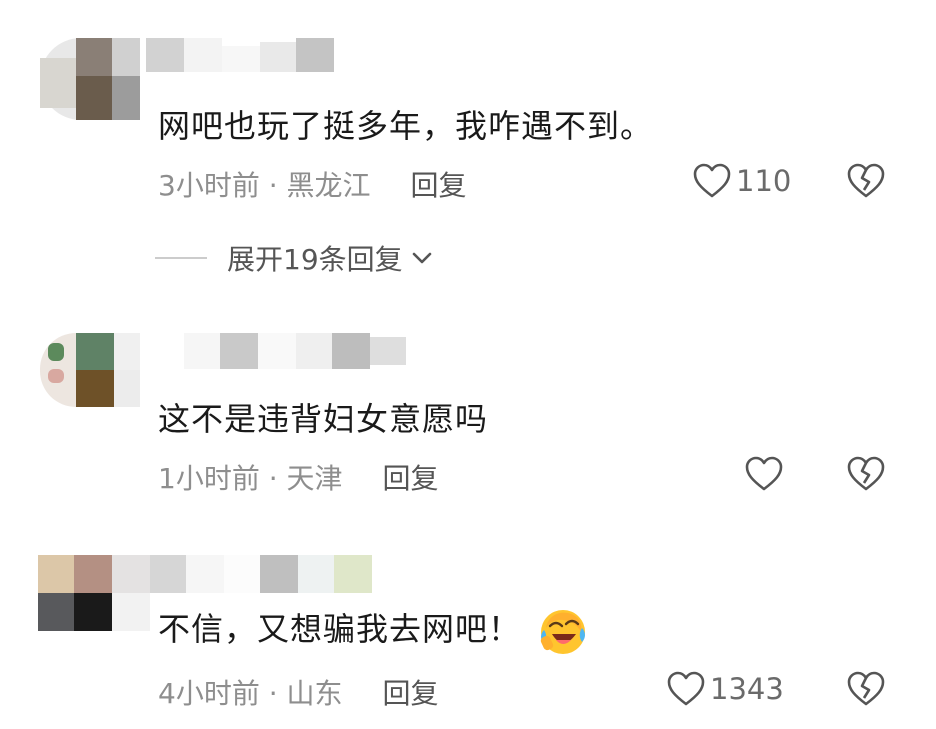 The width and height of the screenshot is (936, 729). What do you see at coordinates (181, 258) in the screenshot?
I see `divider-line` at bounding box center [181, 258].